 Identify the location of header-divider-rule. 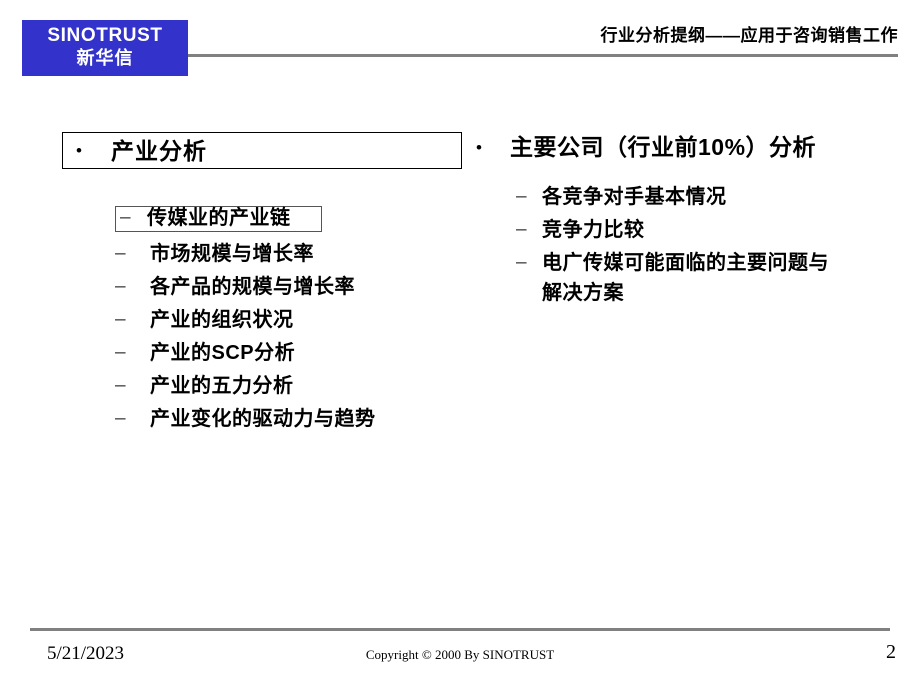
(543, 55).